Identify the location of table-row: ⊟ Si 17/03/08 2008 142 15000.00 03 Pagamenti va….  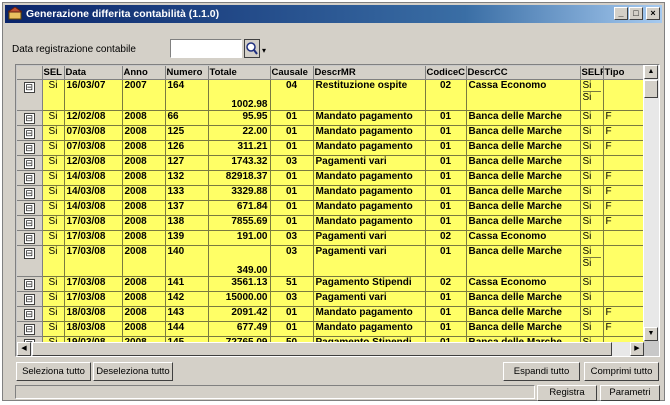
(330, 299).